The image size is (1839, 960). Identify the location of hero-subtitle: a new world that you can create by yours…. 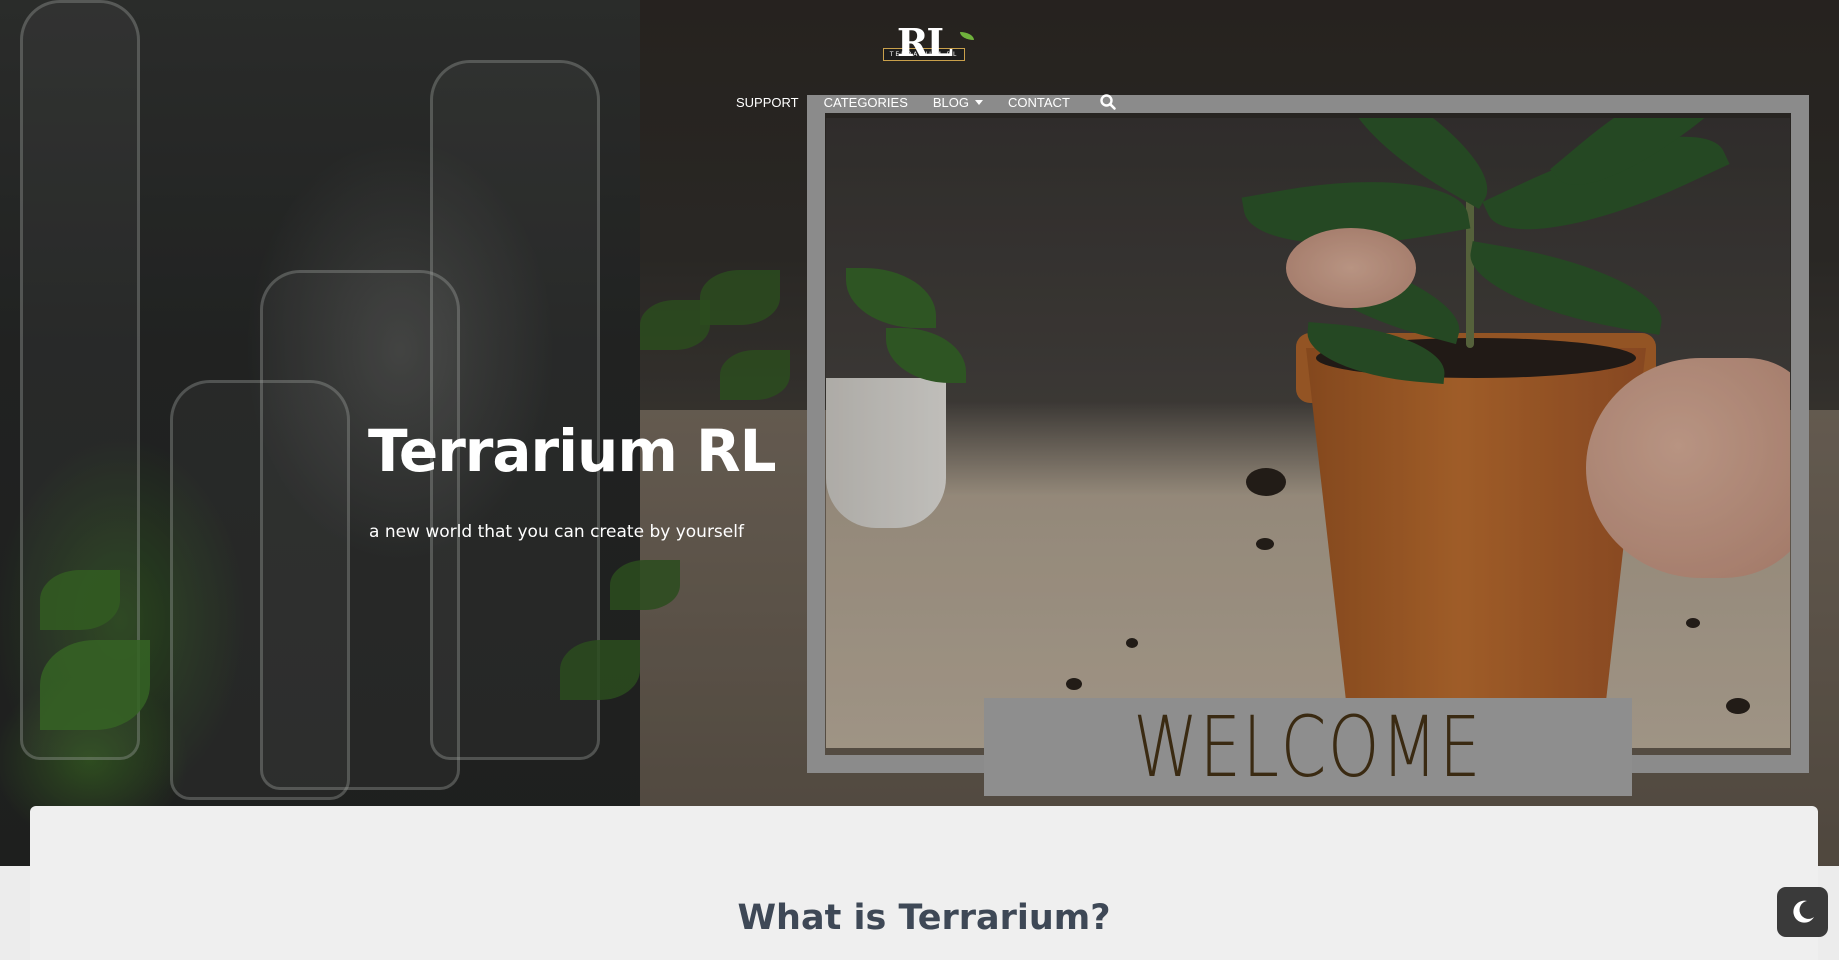
(556, 532).